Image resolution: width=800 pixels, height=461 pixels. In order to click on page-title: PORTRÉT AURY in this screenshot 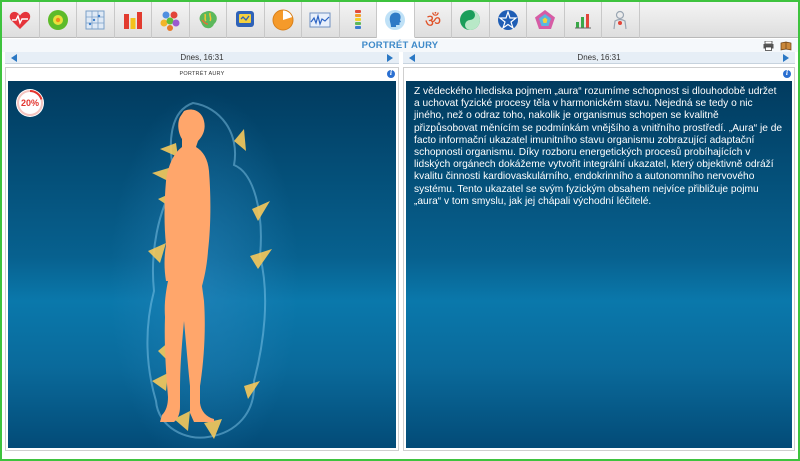, I will do `click(400, 45)`.